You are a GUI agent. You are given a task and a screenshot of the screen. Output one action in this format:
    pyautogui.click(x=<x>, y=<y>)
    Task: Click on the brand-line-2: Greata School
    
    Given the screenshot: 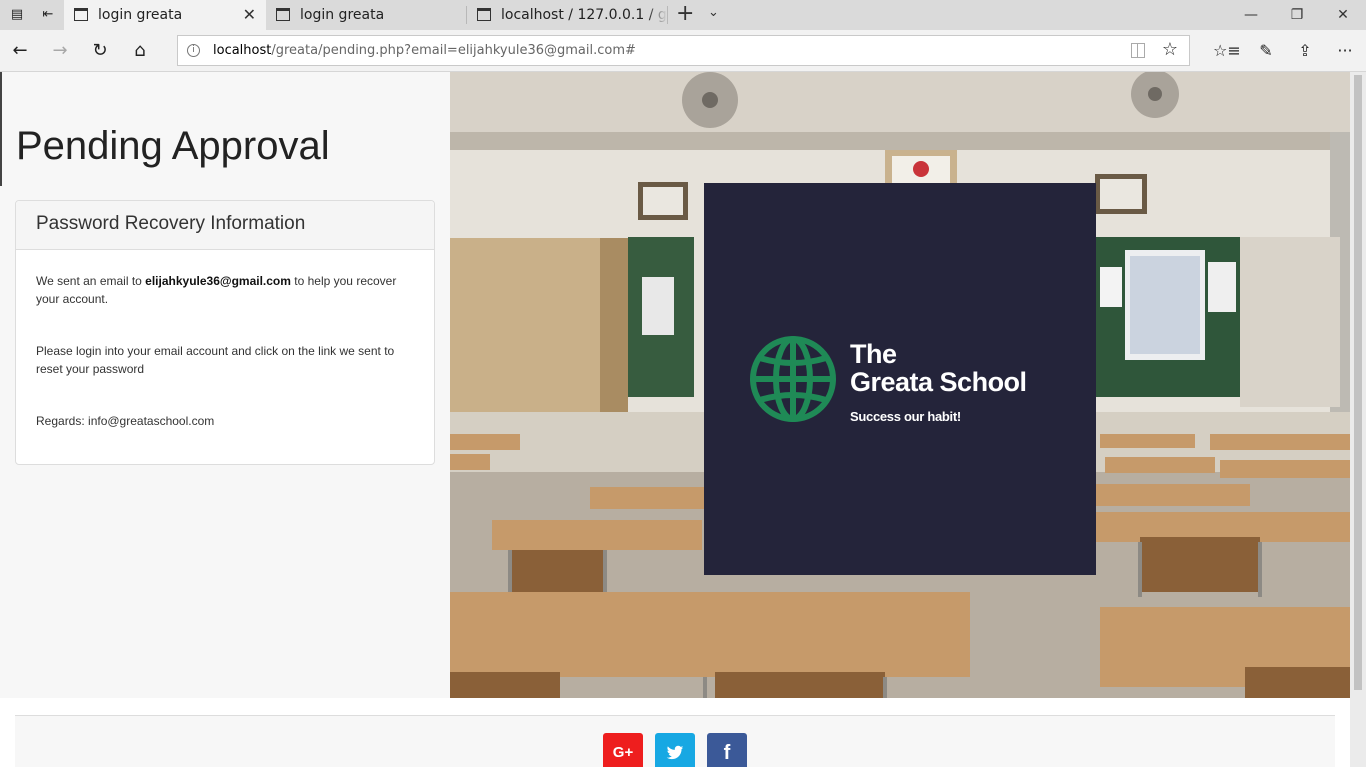 What is the action you would take?
    pyautogui.click(x=938, y=382)
    